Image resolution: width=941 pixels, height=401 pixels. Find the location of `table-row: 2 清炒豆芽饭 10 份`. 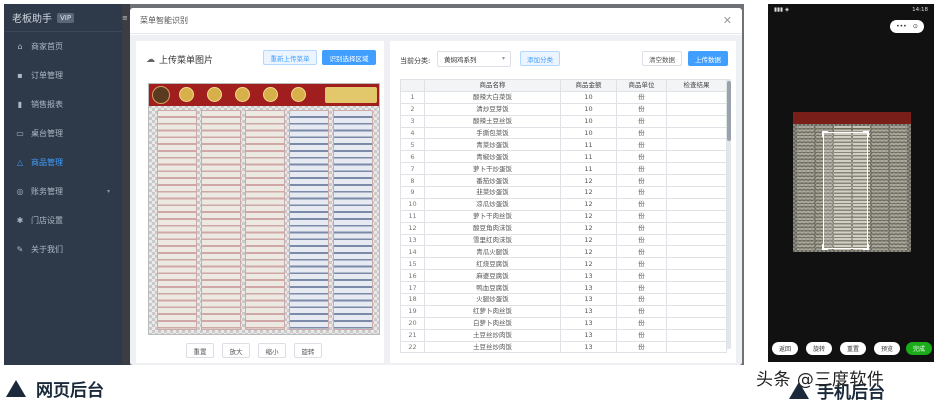

table-row: 2 清炒豆芽饭 10 份 is located at coordinates (563, 109).